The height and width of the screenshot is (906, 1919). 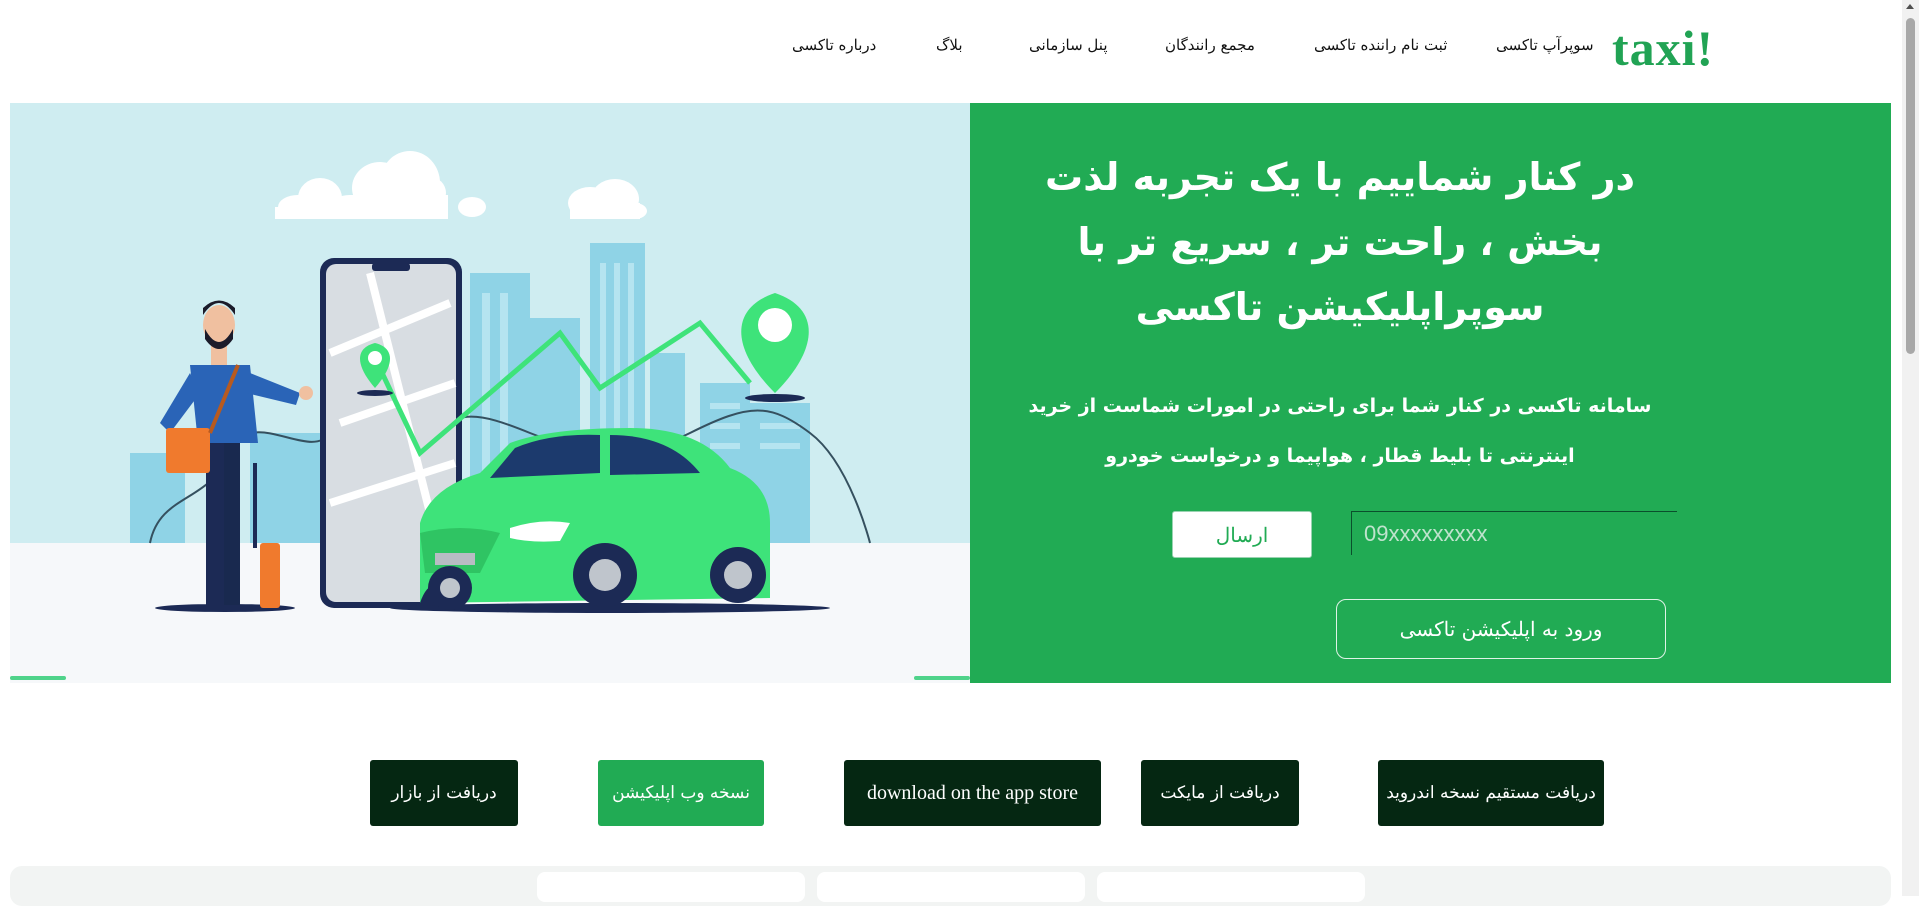 What do you see at coordinates (942, 678) in the screenshot?
I see `slider-indicator-right` at bounding box center [942, 678].